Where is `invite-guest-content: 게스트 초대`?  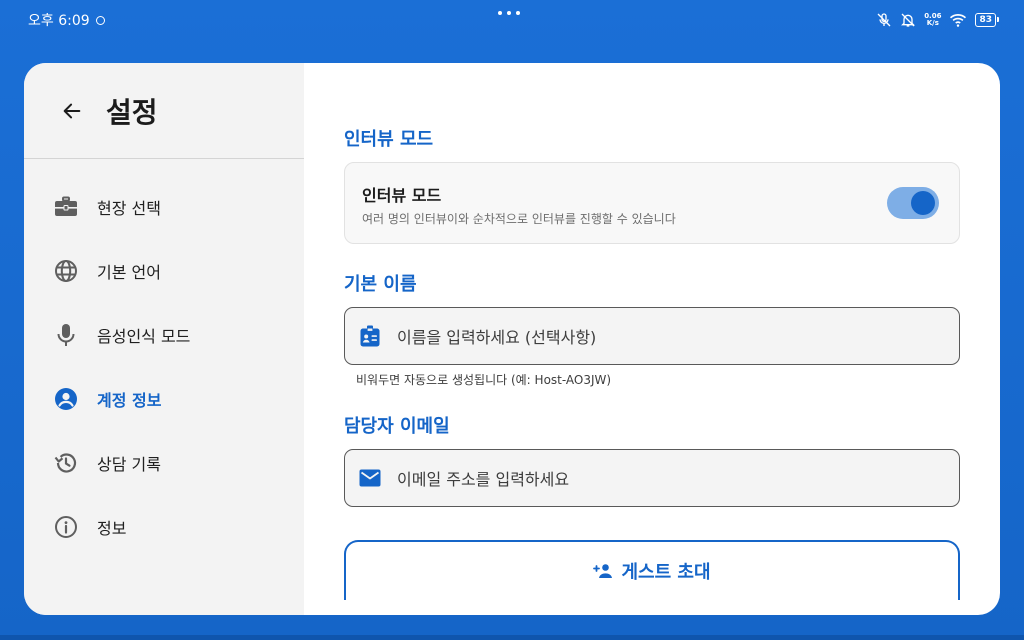 invite-guest-content: 게스트 초대 is located at coordinates (652, 571).